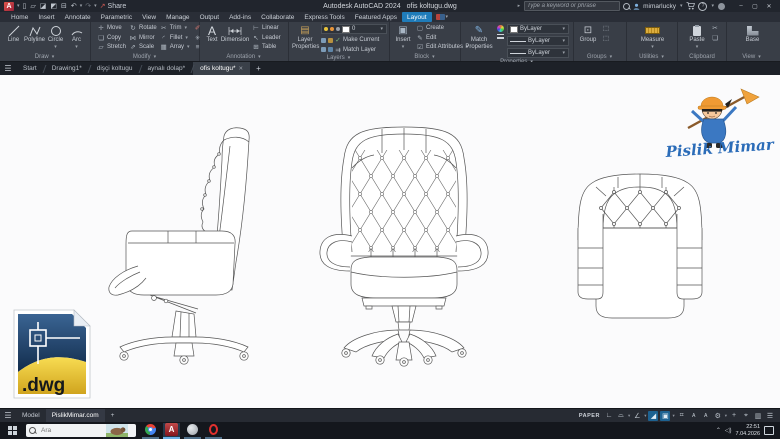 The height and width of the screenshot is (439, 780). What do you see at coordinates (179, 246) in the screenshot?
I see `chair-side-view` at bounding box center [179, 246].